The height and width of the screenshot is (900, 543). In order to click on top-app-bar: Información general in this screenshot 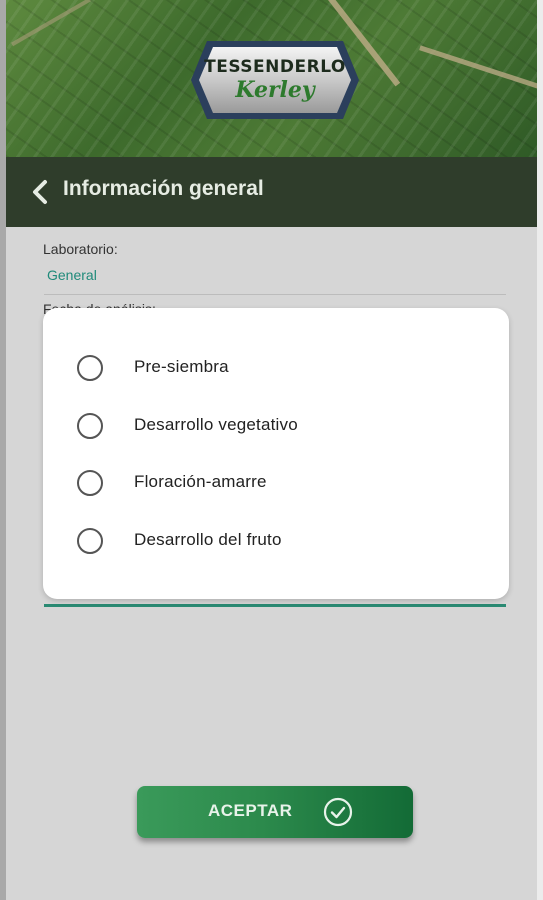, I will do `click(271, 192)`.